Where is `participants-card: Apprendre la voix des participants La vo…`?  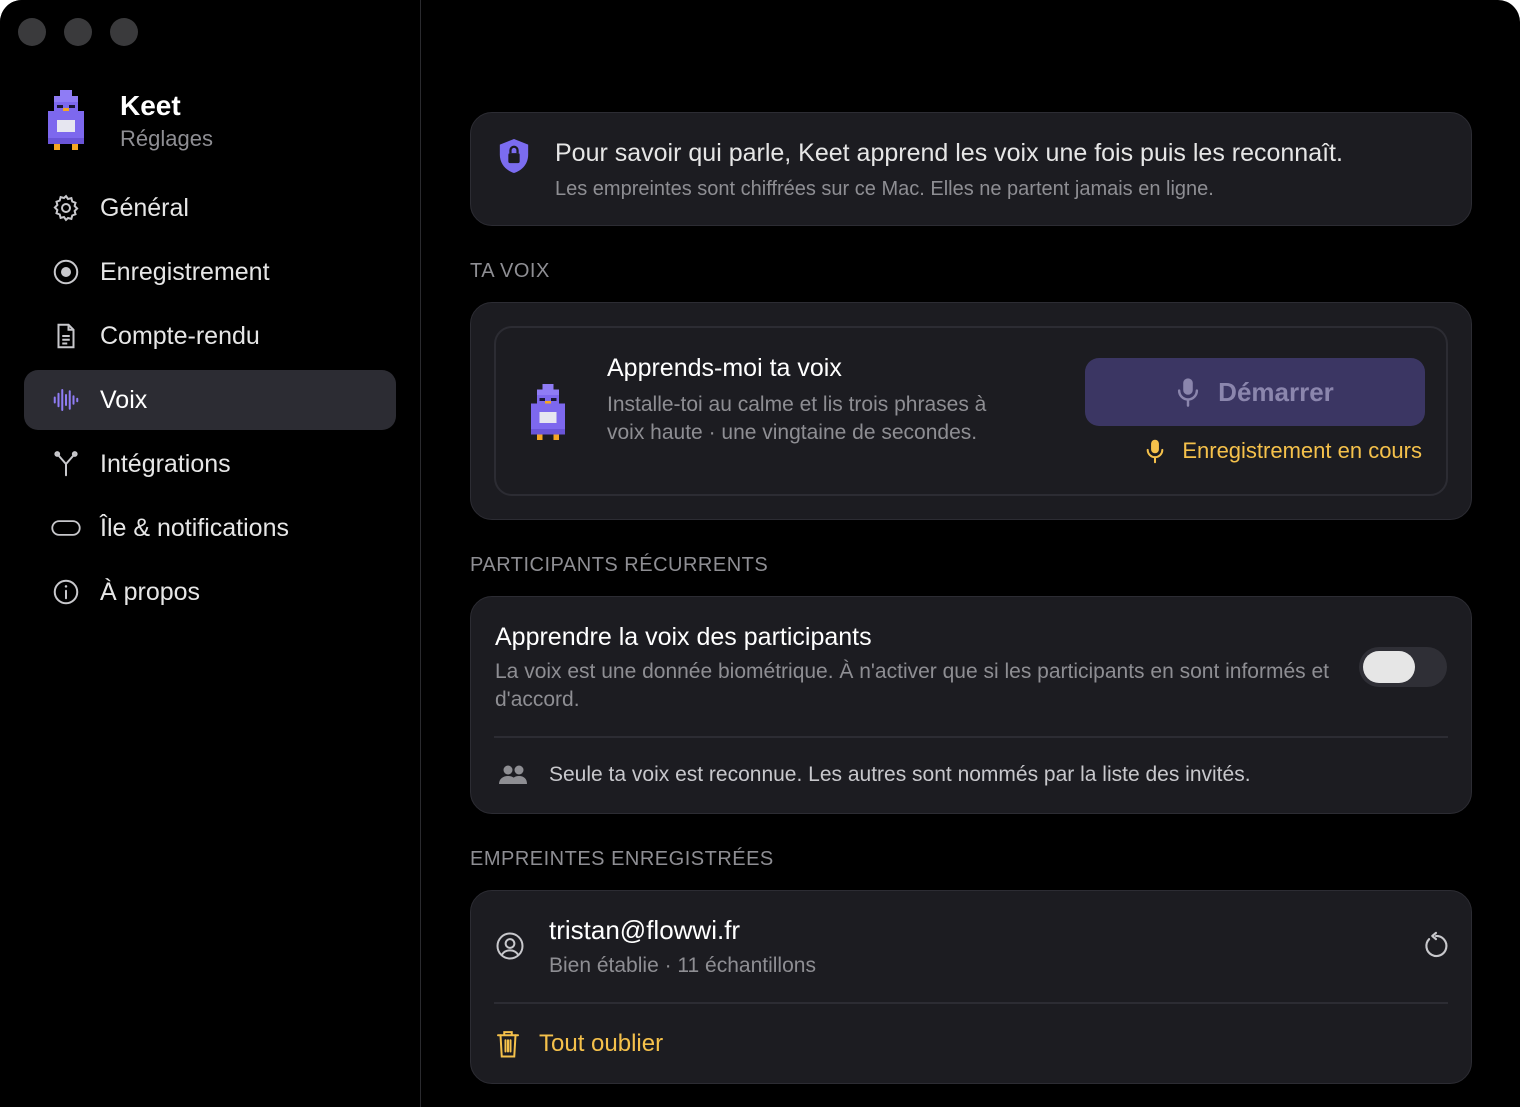
participants-card: Apprendre la voix des participants La vo… is located at coordinates (971, 705).